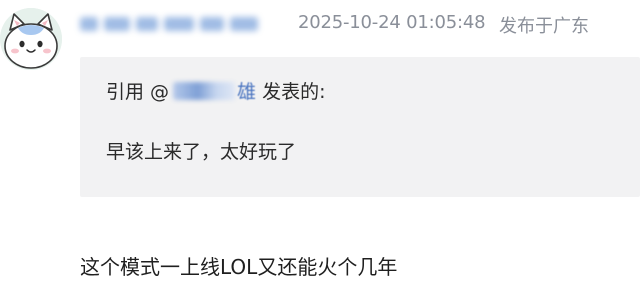  What do you see at coordinates (247, 92) in the screenshot?
I see `quoted-user-suffix: 雄` at bounding box center [247, 92].